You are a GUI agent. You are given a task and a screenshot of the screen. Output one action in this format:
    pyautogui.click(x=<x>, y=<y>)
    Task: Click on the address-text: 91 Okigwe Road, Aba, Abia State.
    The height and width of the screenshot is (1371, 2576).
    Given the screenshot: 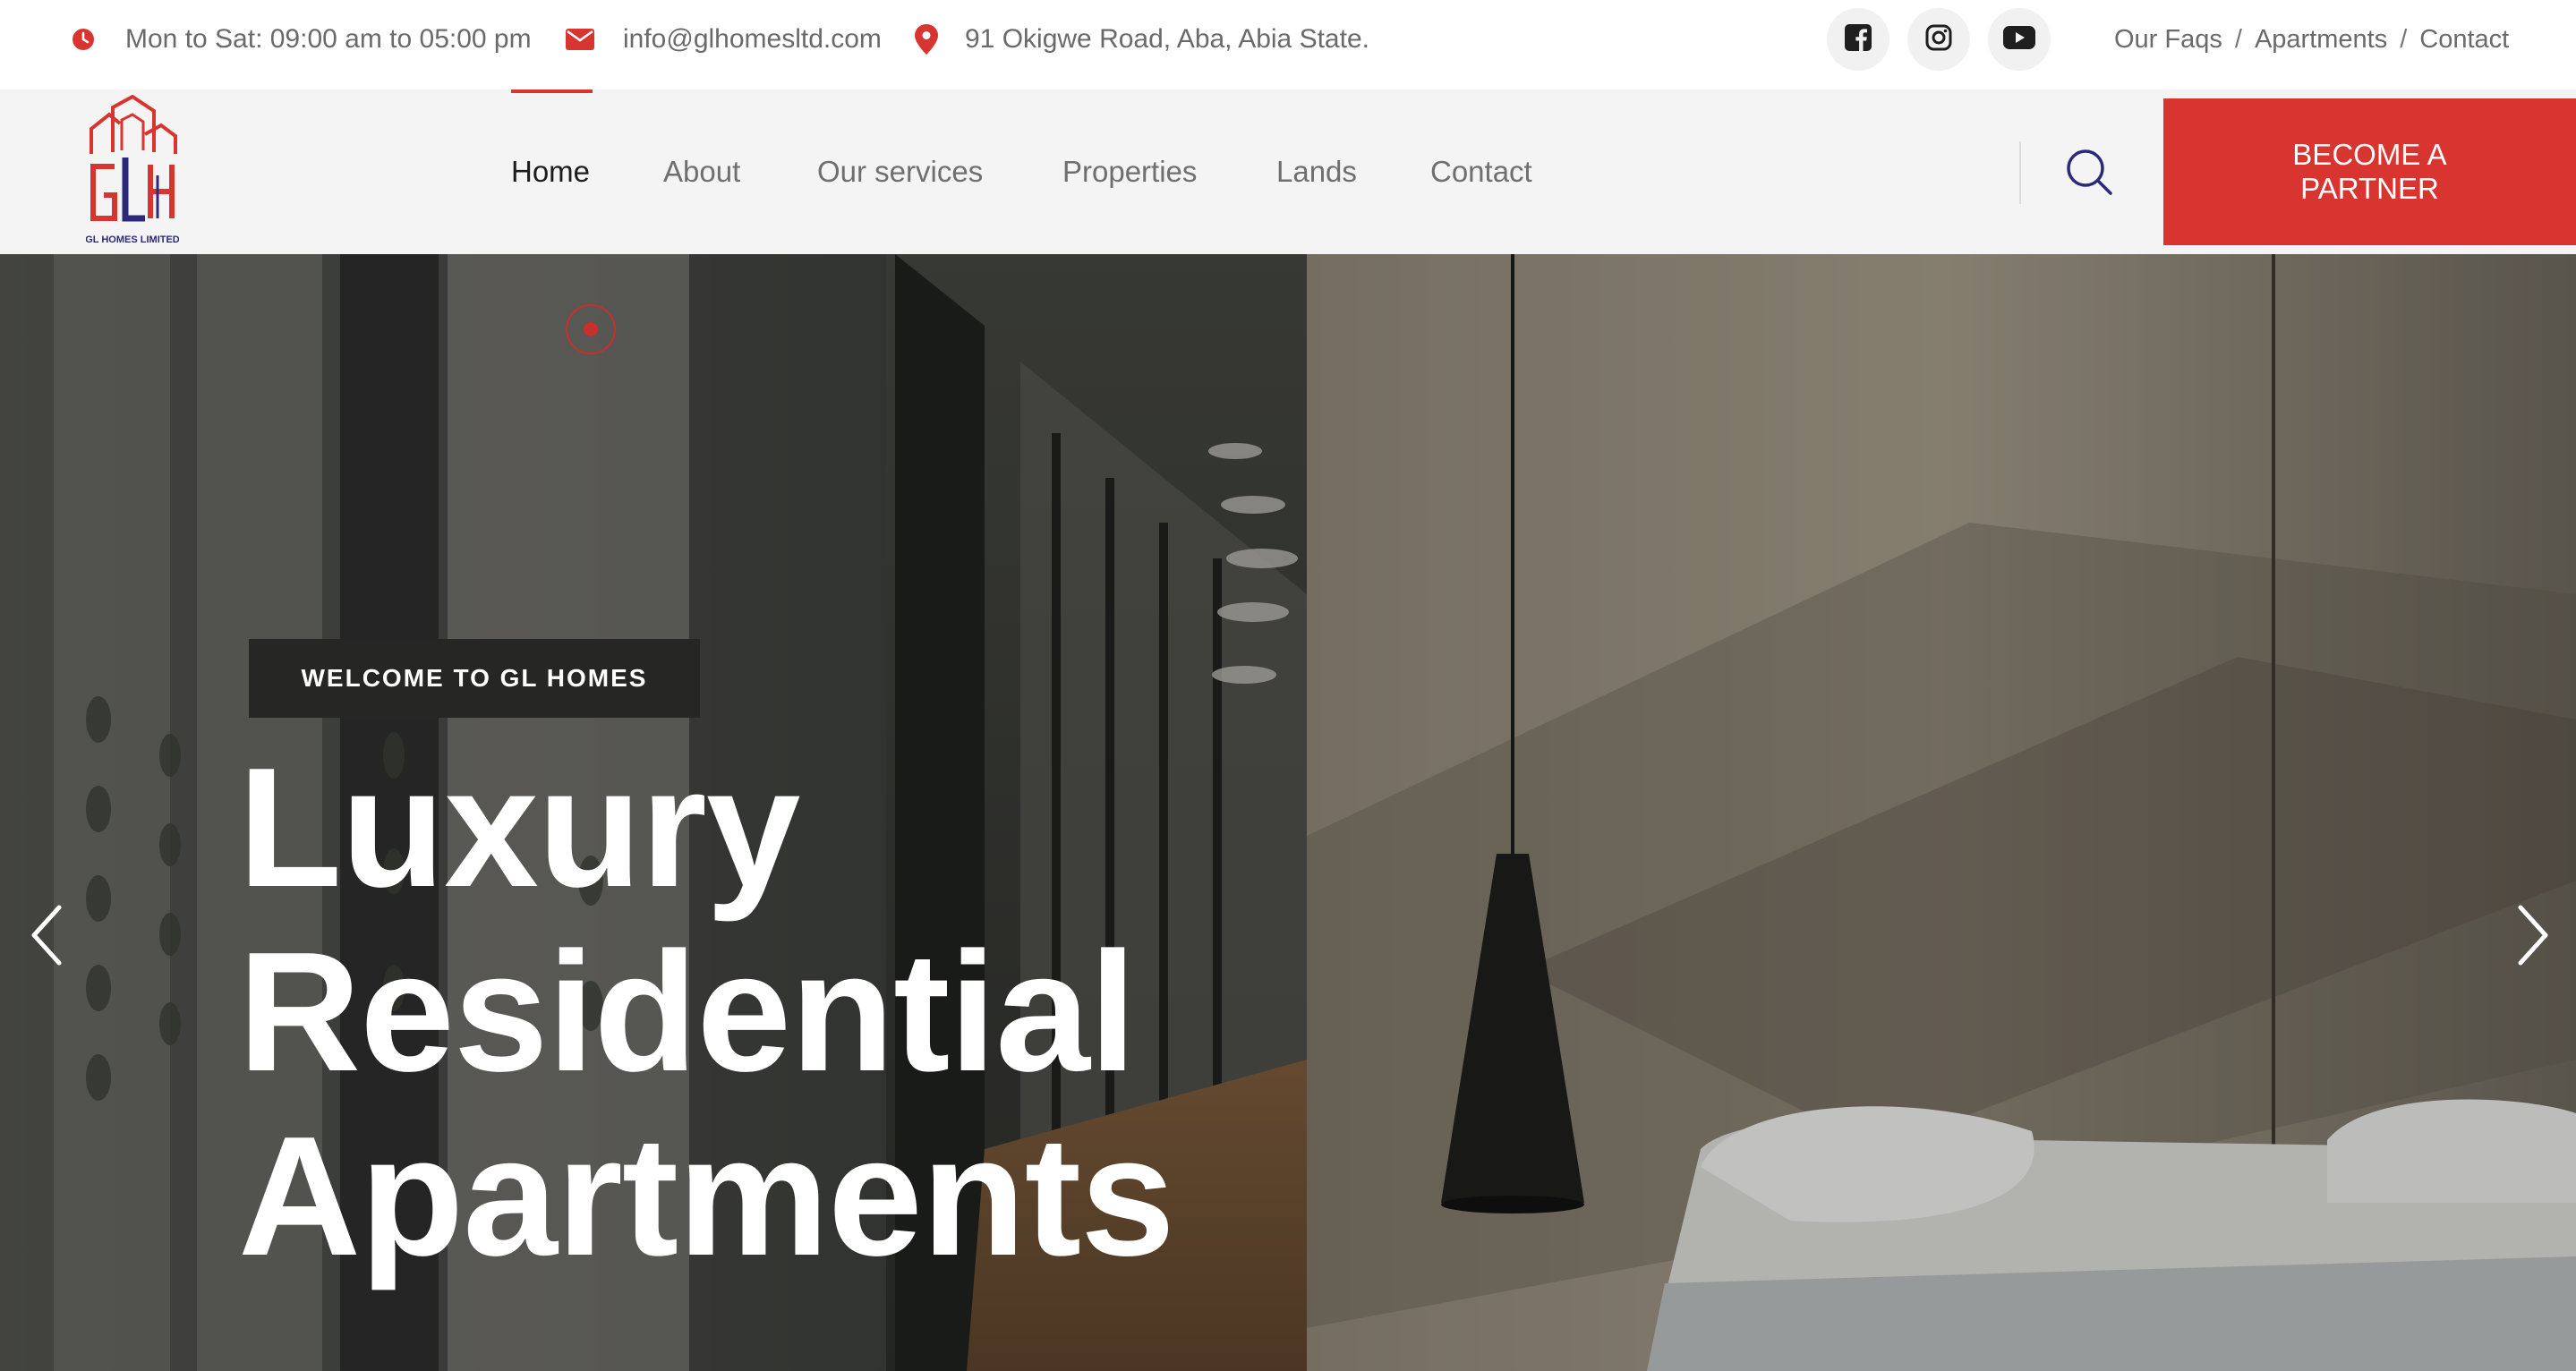 What is the action you would take?
    pyautogui.click(x=1167, y=39)
    